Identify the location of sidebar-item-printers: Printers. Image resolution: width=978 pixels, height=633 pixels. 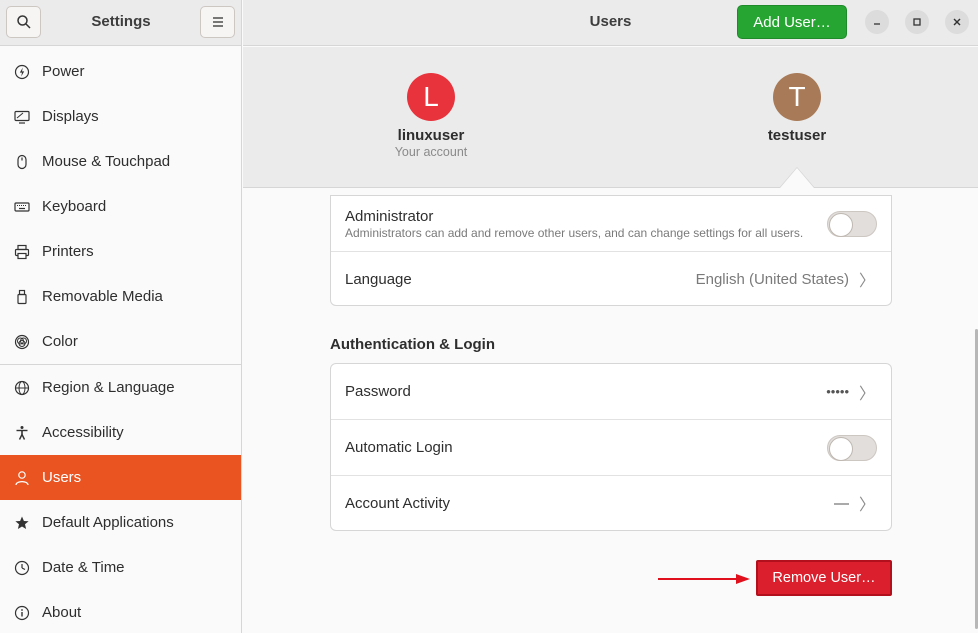
(120, 251).